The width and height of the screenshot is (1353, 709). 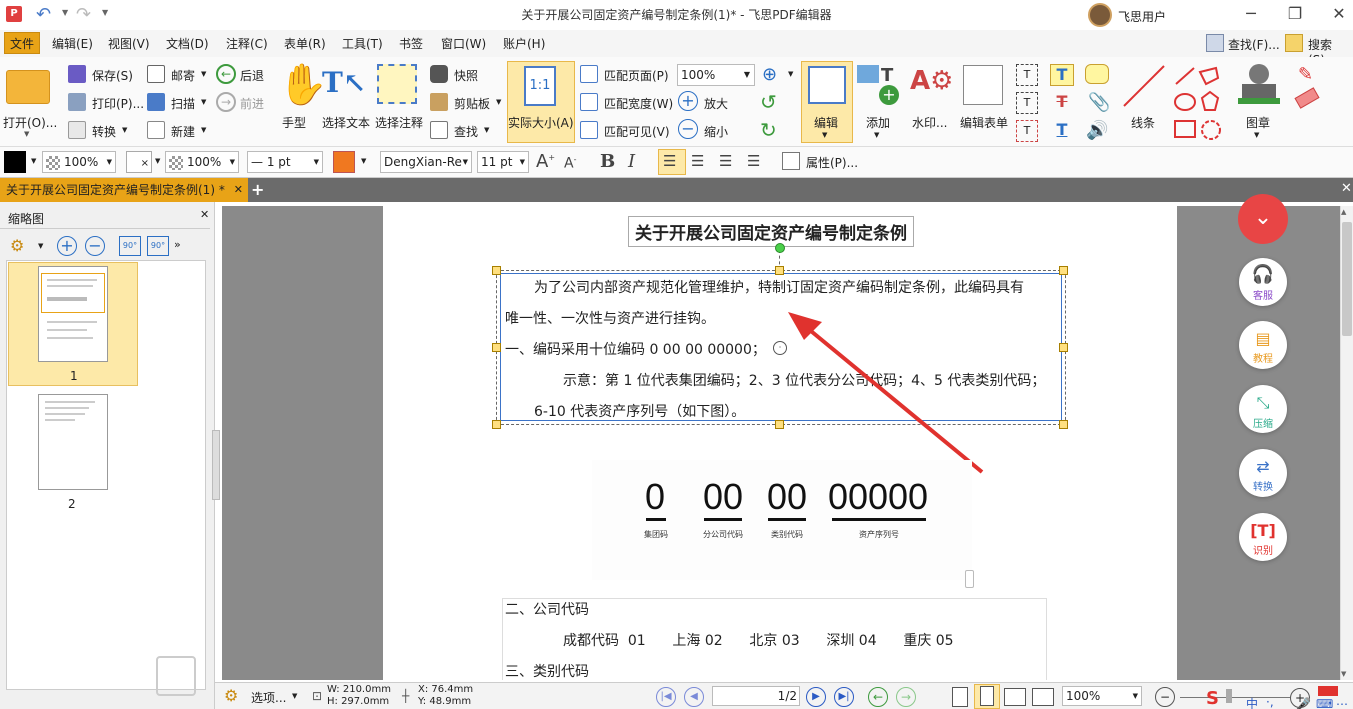 What do you see at coordinates (187, 43) in the screenshot?
I see `menu-document: 文档(D)` at bounding box center [187, 43].